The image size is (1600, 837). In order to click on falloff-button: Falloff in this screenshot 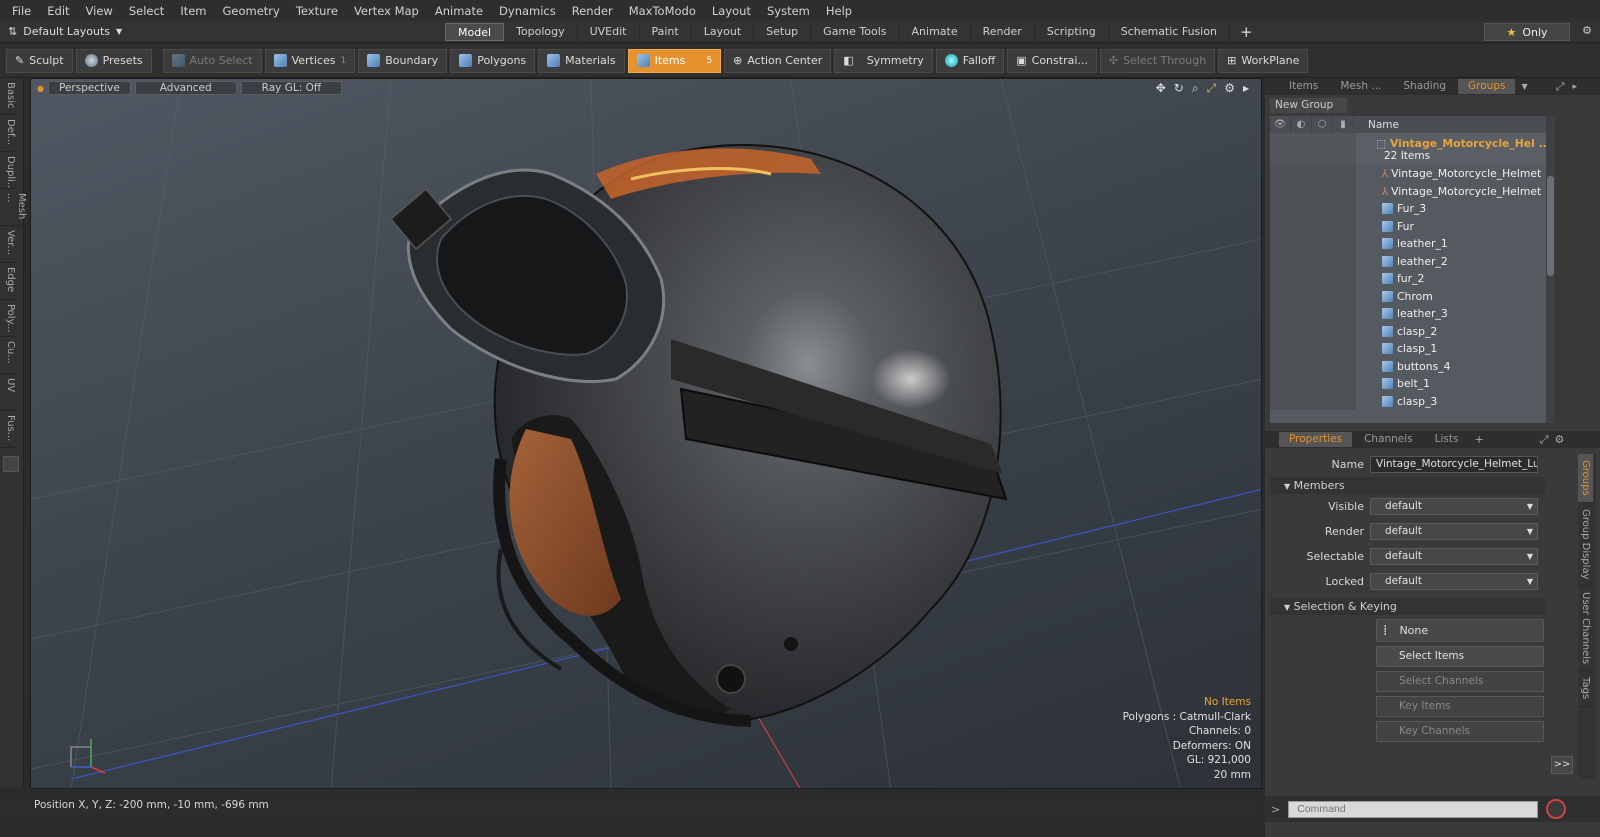, I will do `click(970, 60)`.